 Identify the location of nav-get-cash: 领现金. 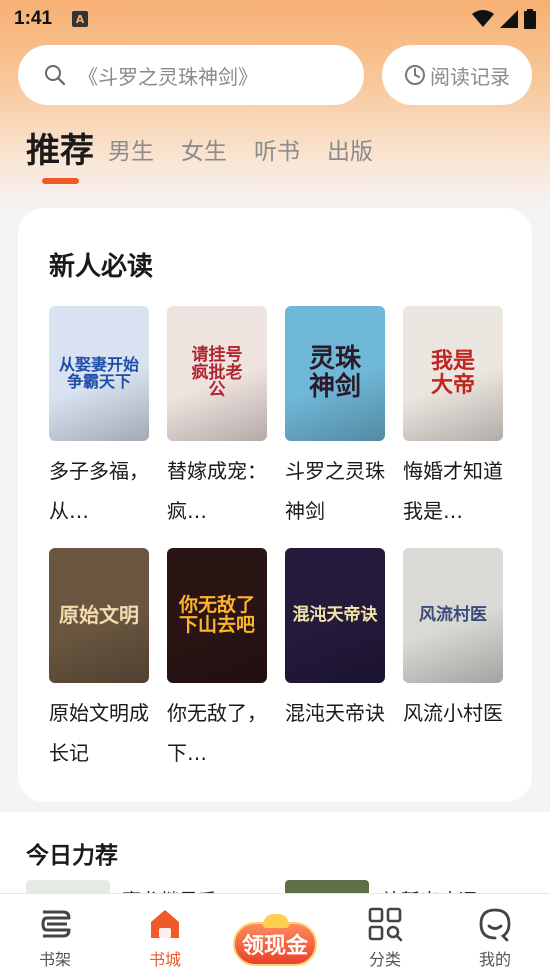
(275, 936).